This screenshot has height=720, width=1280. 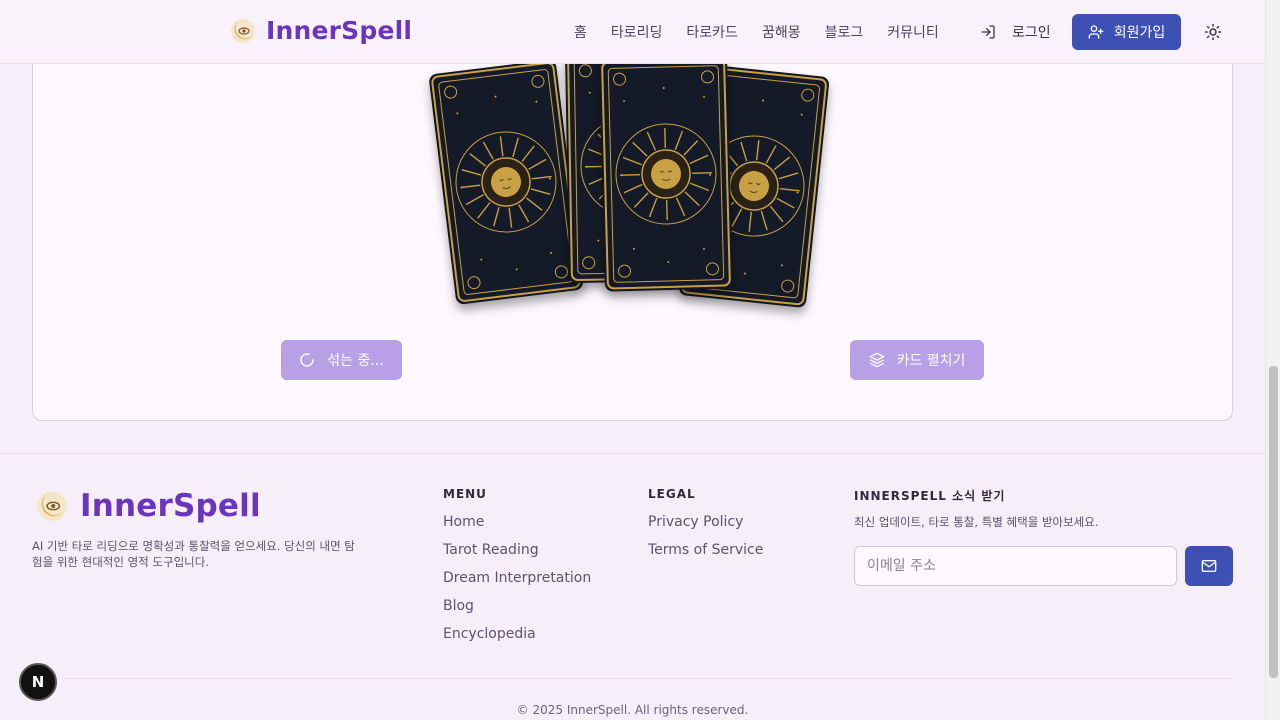 I want to click on sun-icon, so click(x=1213, y=32).